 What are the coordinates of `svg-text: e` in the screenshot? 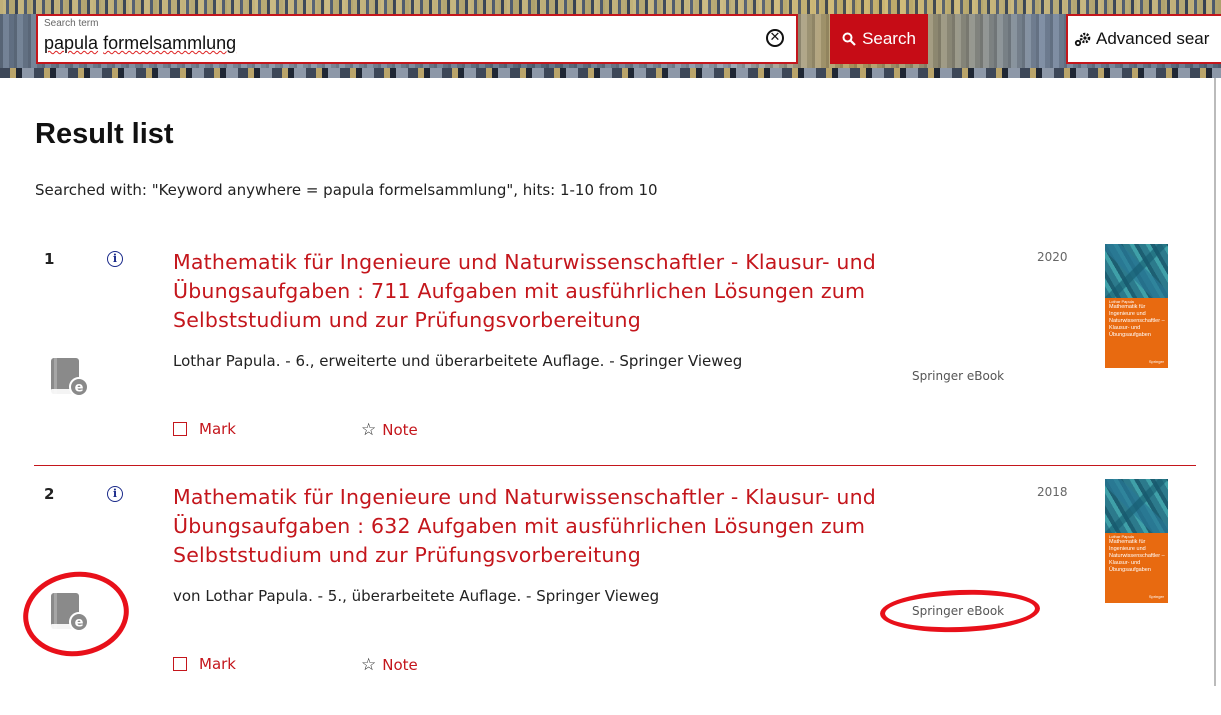 It's located at (79, 388).